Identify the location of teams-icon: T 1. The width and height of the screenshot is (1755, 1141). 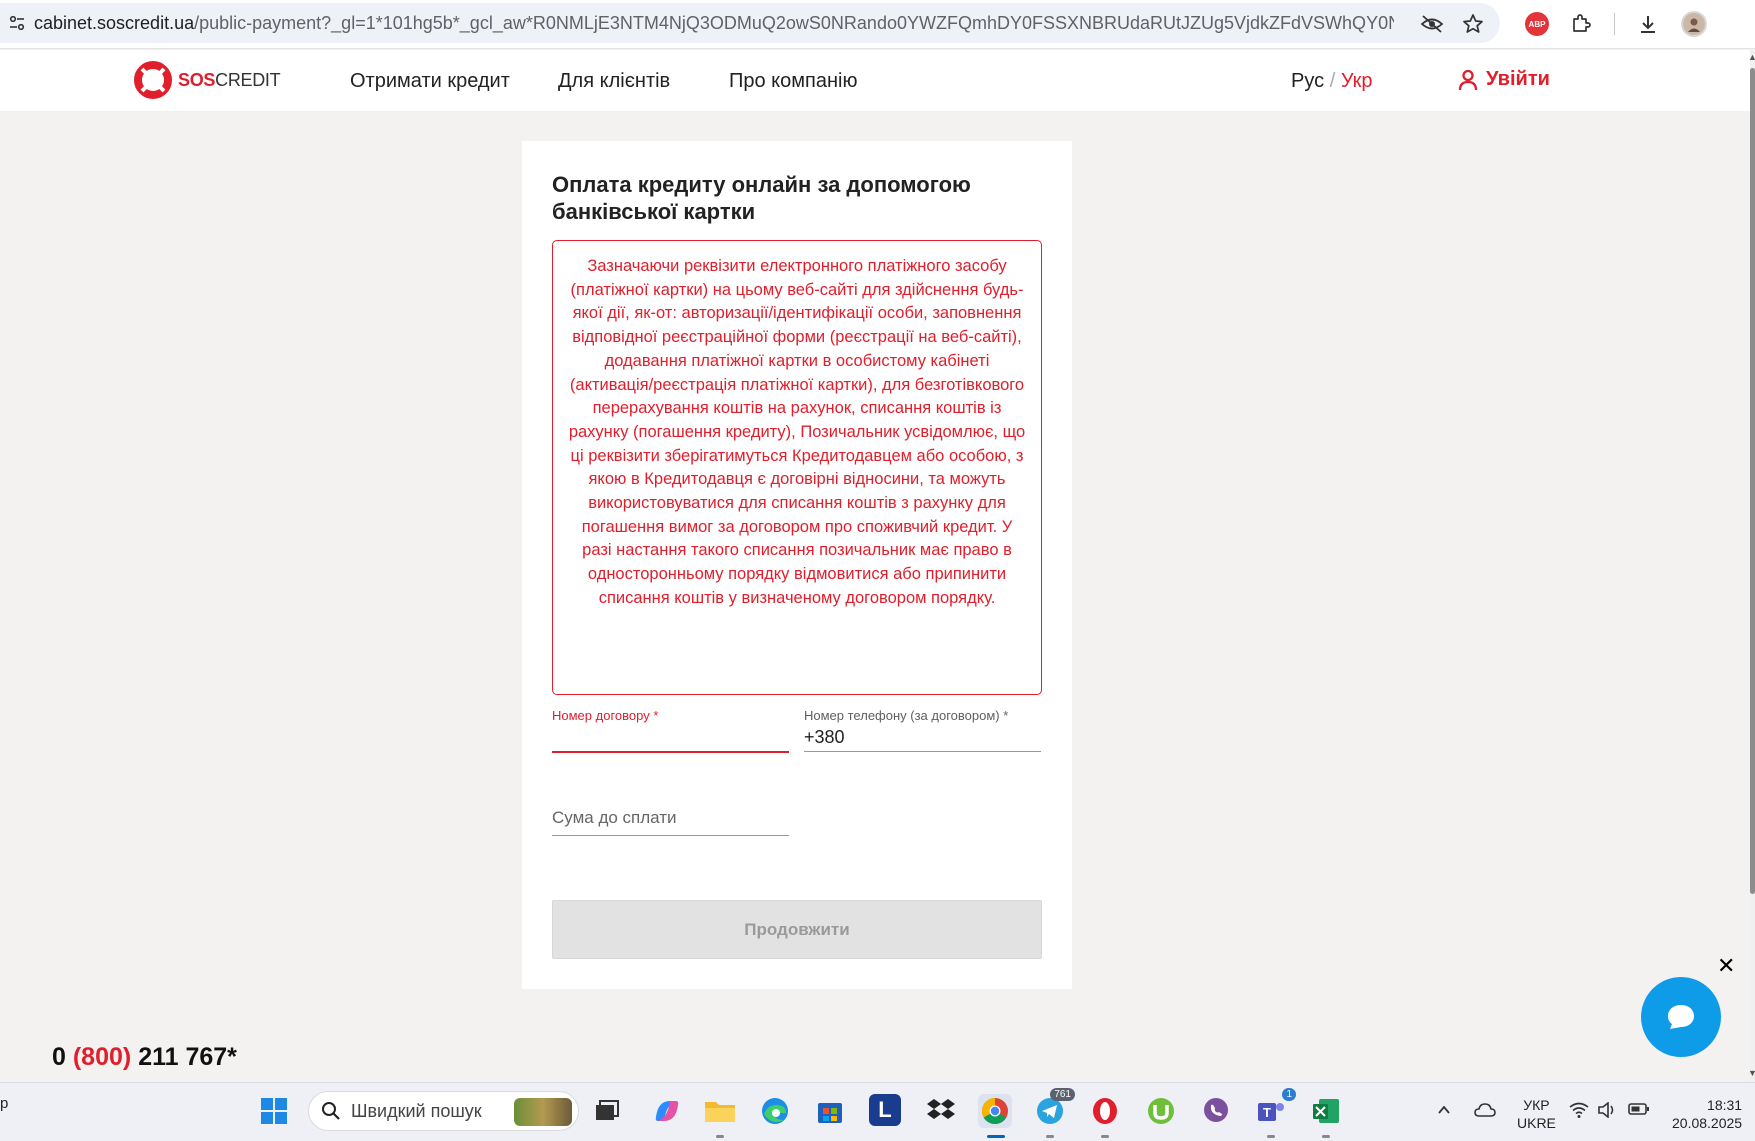
(1275, 1108).